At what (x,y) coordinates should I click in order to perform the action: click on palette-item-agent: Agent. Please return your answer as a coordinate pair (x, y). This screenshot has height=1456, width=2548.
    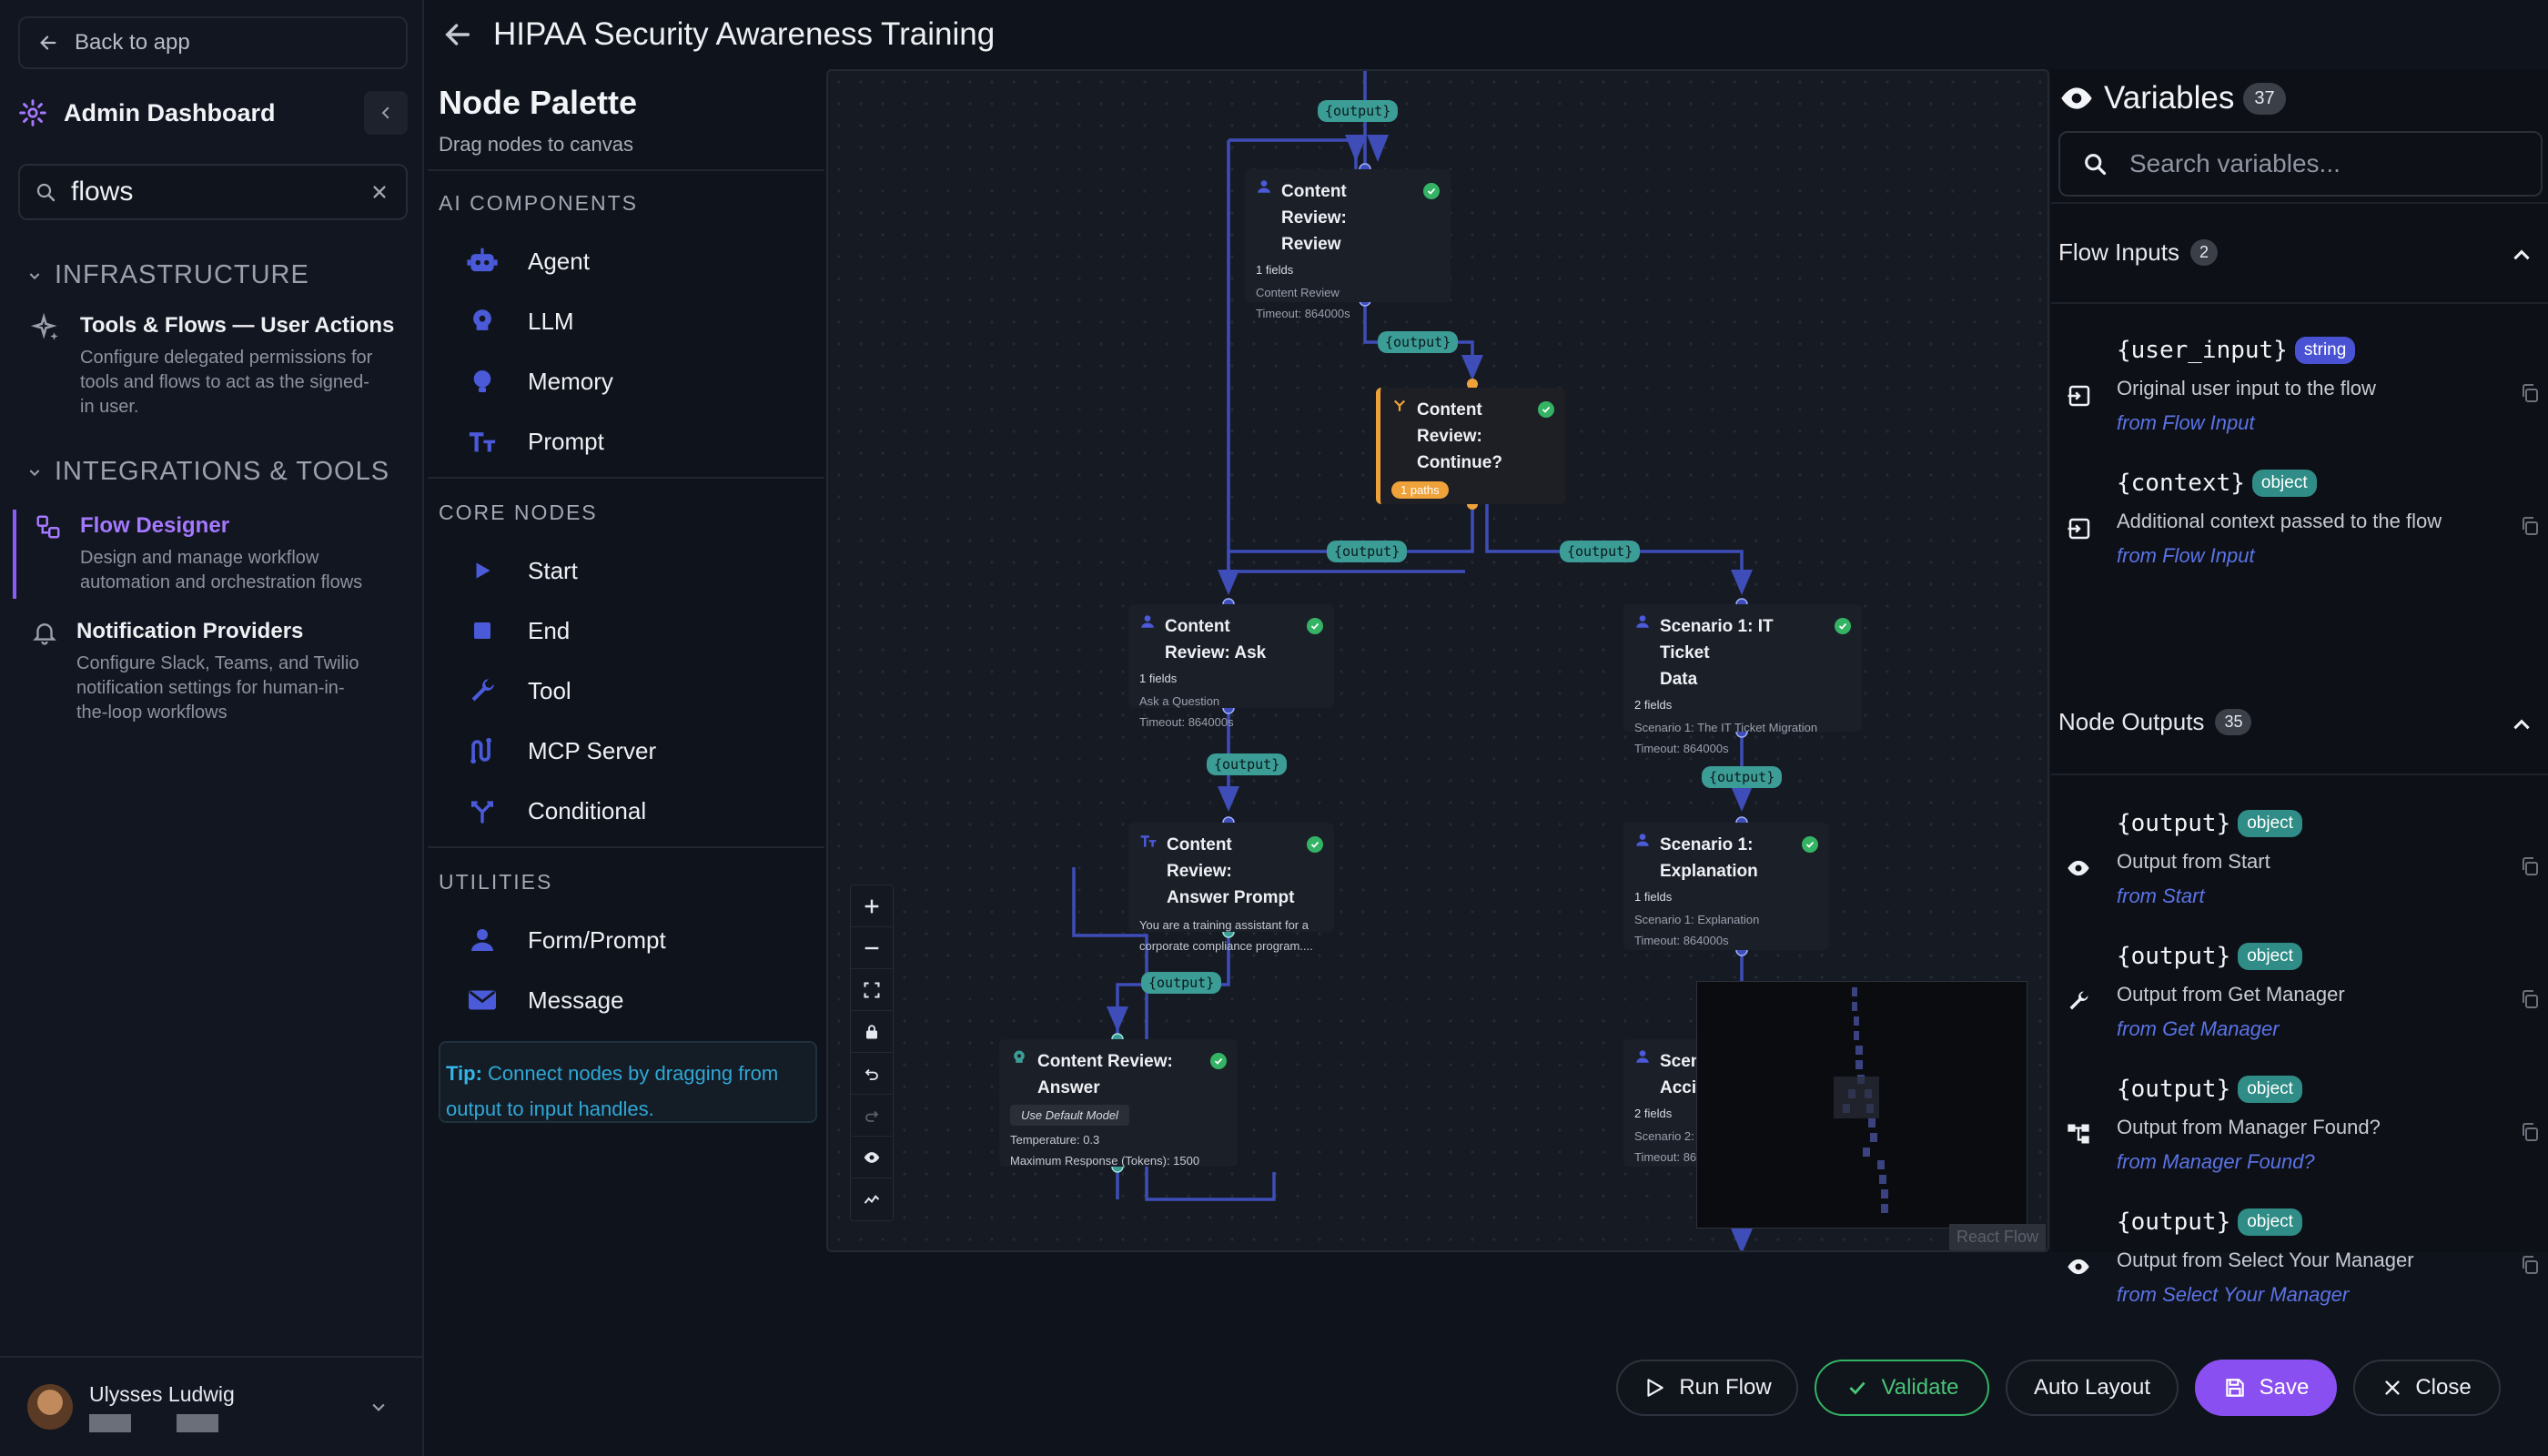
    Looking at the image, I should click on (527, 261).